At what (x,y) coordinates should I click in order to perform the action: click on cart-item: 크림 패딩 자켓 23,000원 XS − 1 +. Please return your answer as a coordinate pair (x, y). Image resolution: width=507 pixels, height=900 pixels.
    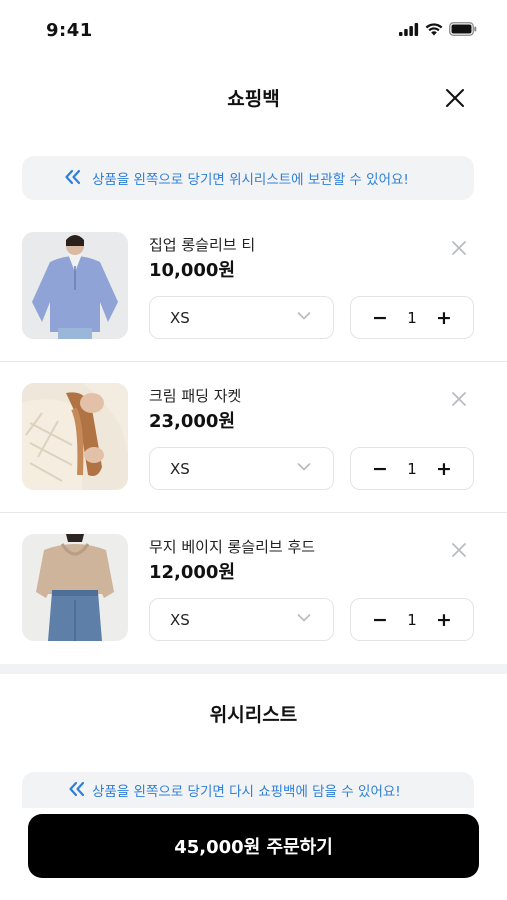
    Looking at the image, I should click on (253, 448).